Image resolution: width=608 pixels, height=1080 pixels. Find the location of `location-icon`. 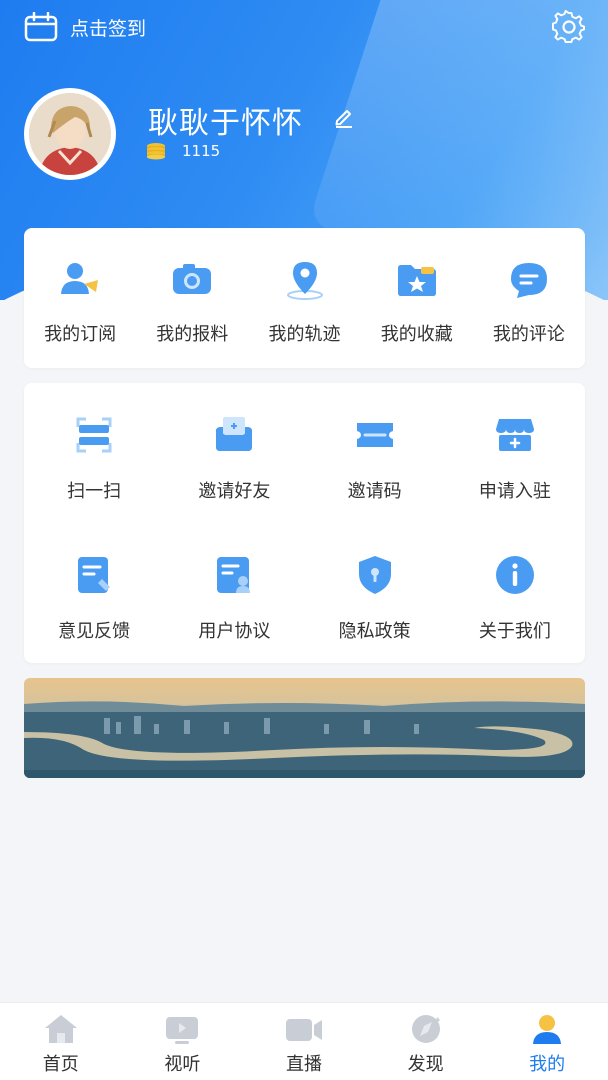

location-icon is located at coordinates (304, 281).